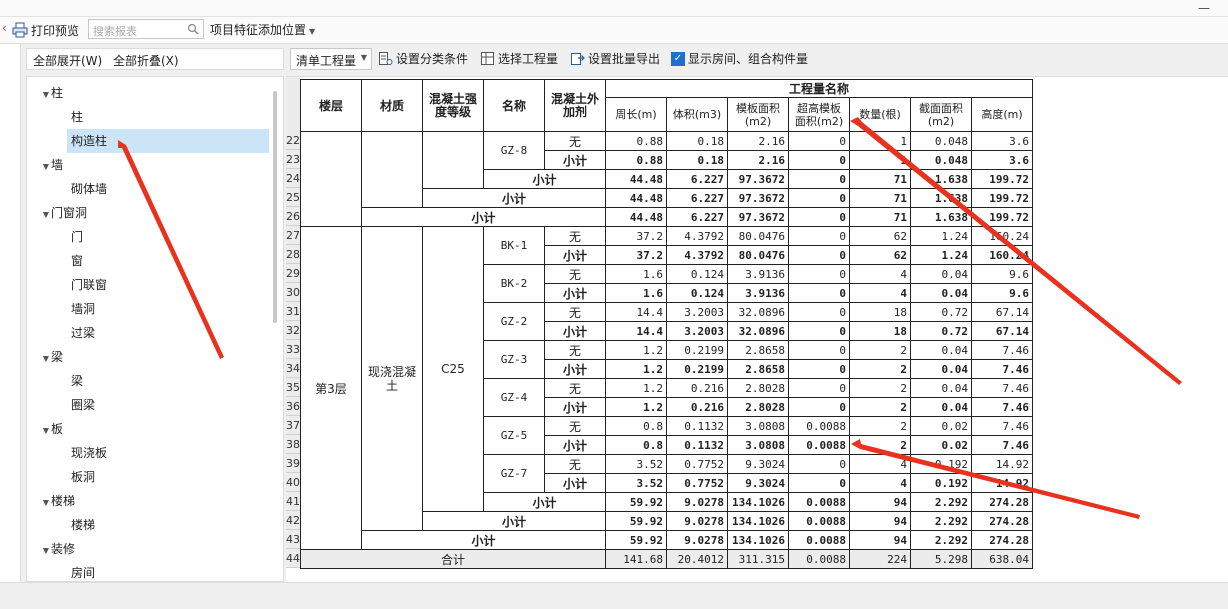  I want to click on cell-value: 1.24, so click(941, 255).